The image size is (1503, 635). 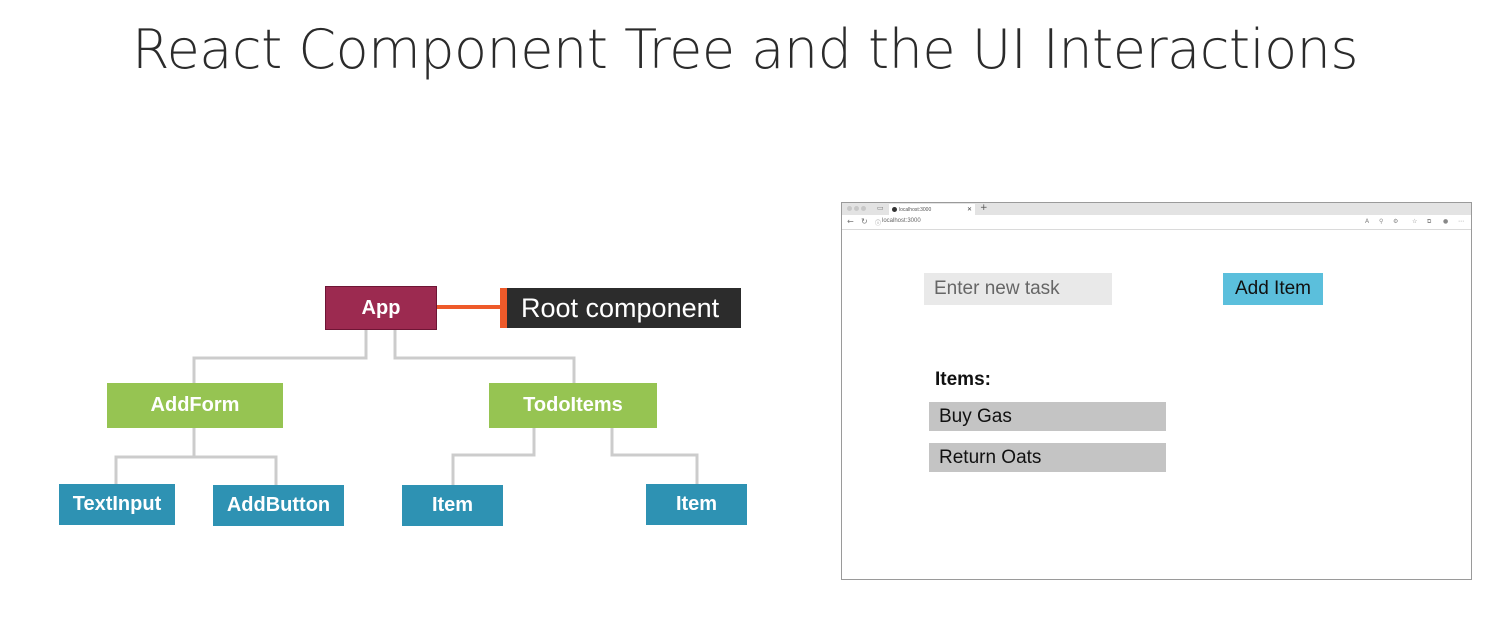 I want to click on node-addbutton-label: AddButton, so click(x=278, y=505).